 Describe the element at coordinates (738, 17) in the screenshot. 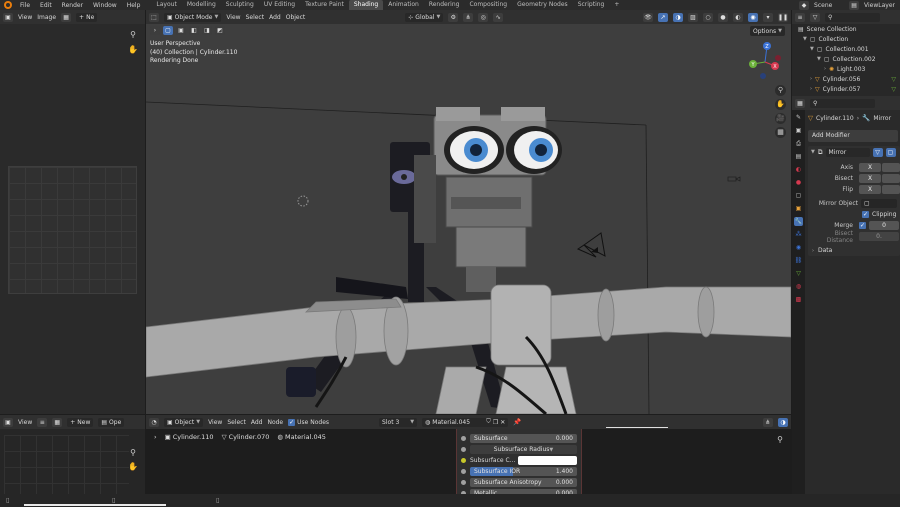

I see `material-shading-icon: ◐` at that location.